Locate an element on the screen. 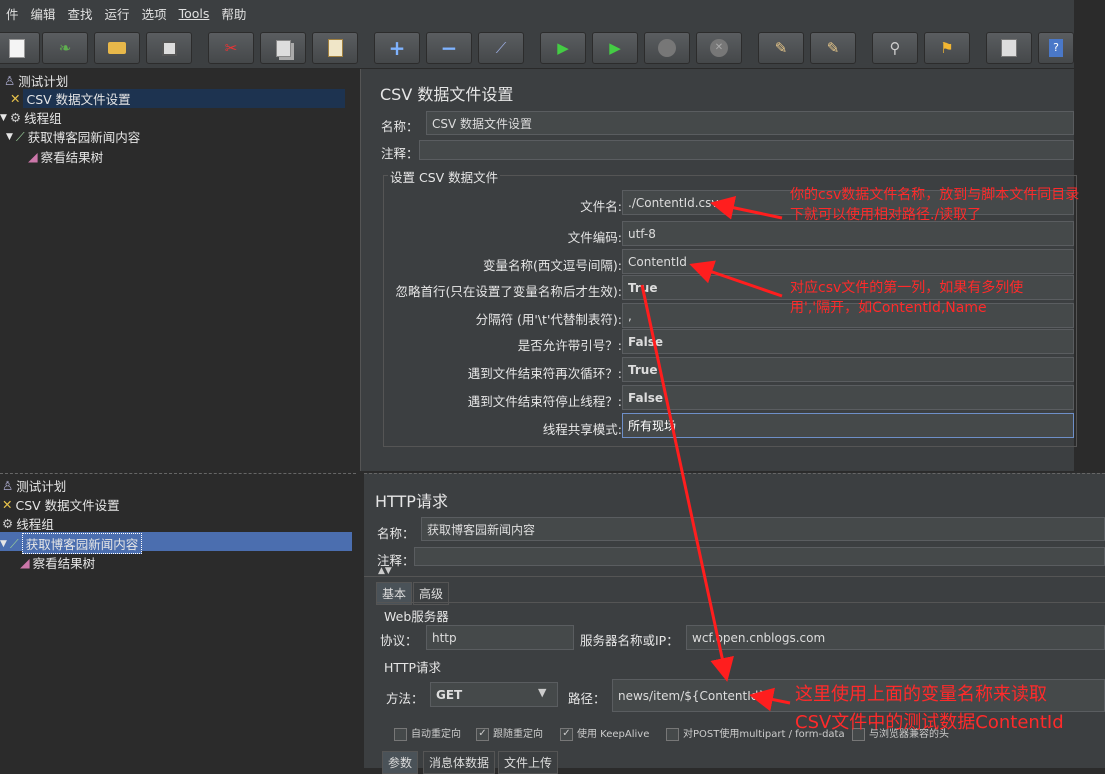 Image resolution: width=1105 pixels, height=774 pixels. annotation-arrows is located at coordinates (715, 453).